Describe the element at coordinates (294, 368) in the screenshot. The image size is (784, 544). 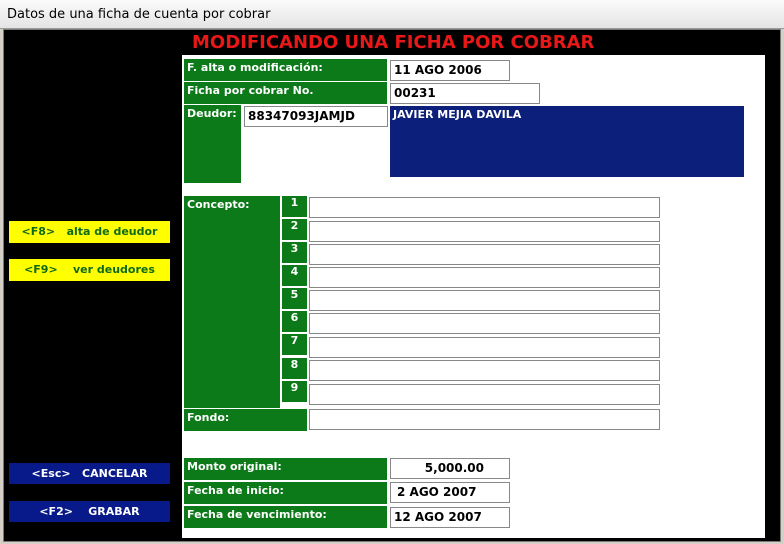
I see `concepto-line-number: 8` at that location.